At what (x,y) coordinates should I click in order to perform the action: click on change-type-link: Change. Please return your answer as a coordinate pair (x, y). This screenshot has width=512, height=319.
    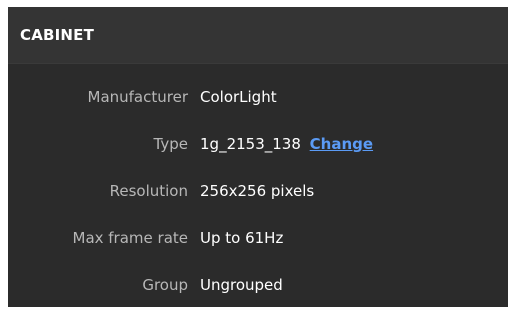
    Looking at the image, I should click on (341, 144).